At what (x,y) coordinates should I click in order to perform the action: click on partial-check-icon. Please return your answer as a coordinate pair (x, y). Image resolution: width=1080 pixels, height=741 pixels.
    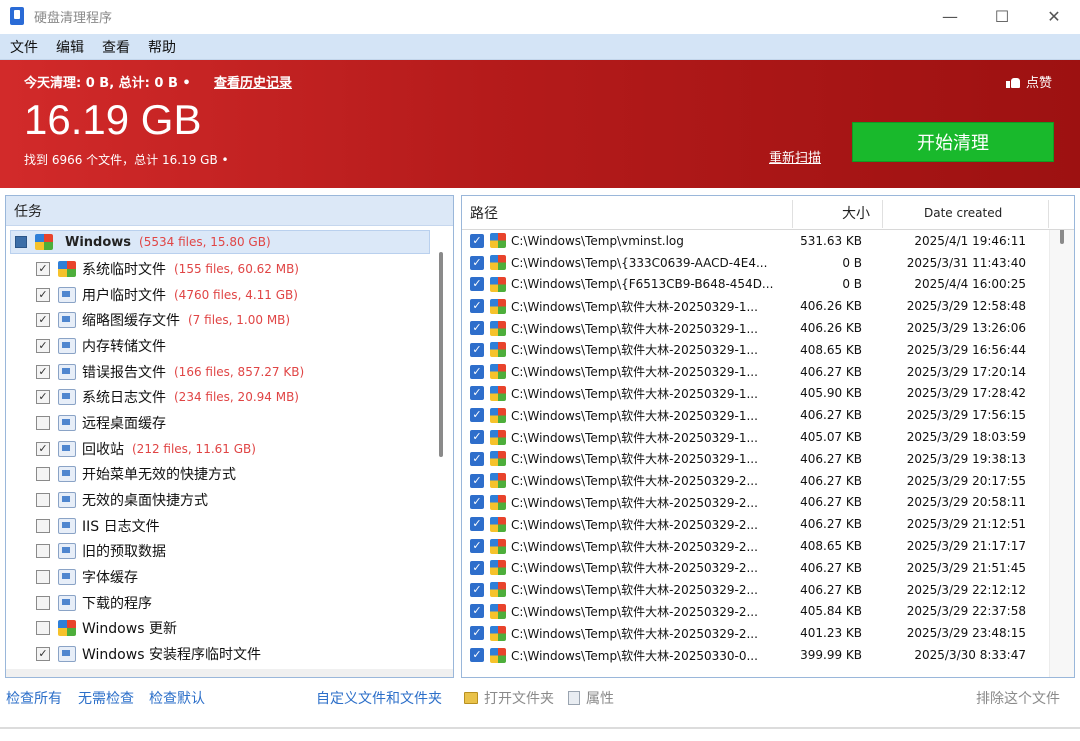
    Looking at the image, I should click on (21, 242).